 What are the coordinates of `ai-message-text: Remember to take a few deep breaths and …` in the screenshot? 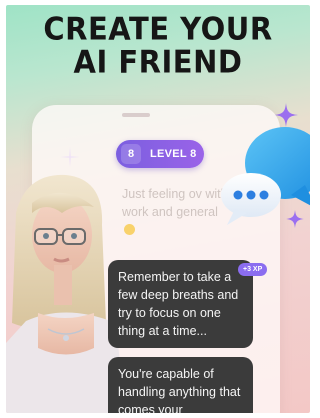 It's located at (178, 304).